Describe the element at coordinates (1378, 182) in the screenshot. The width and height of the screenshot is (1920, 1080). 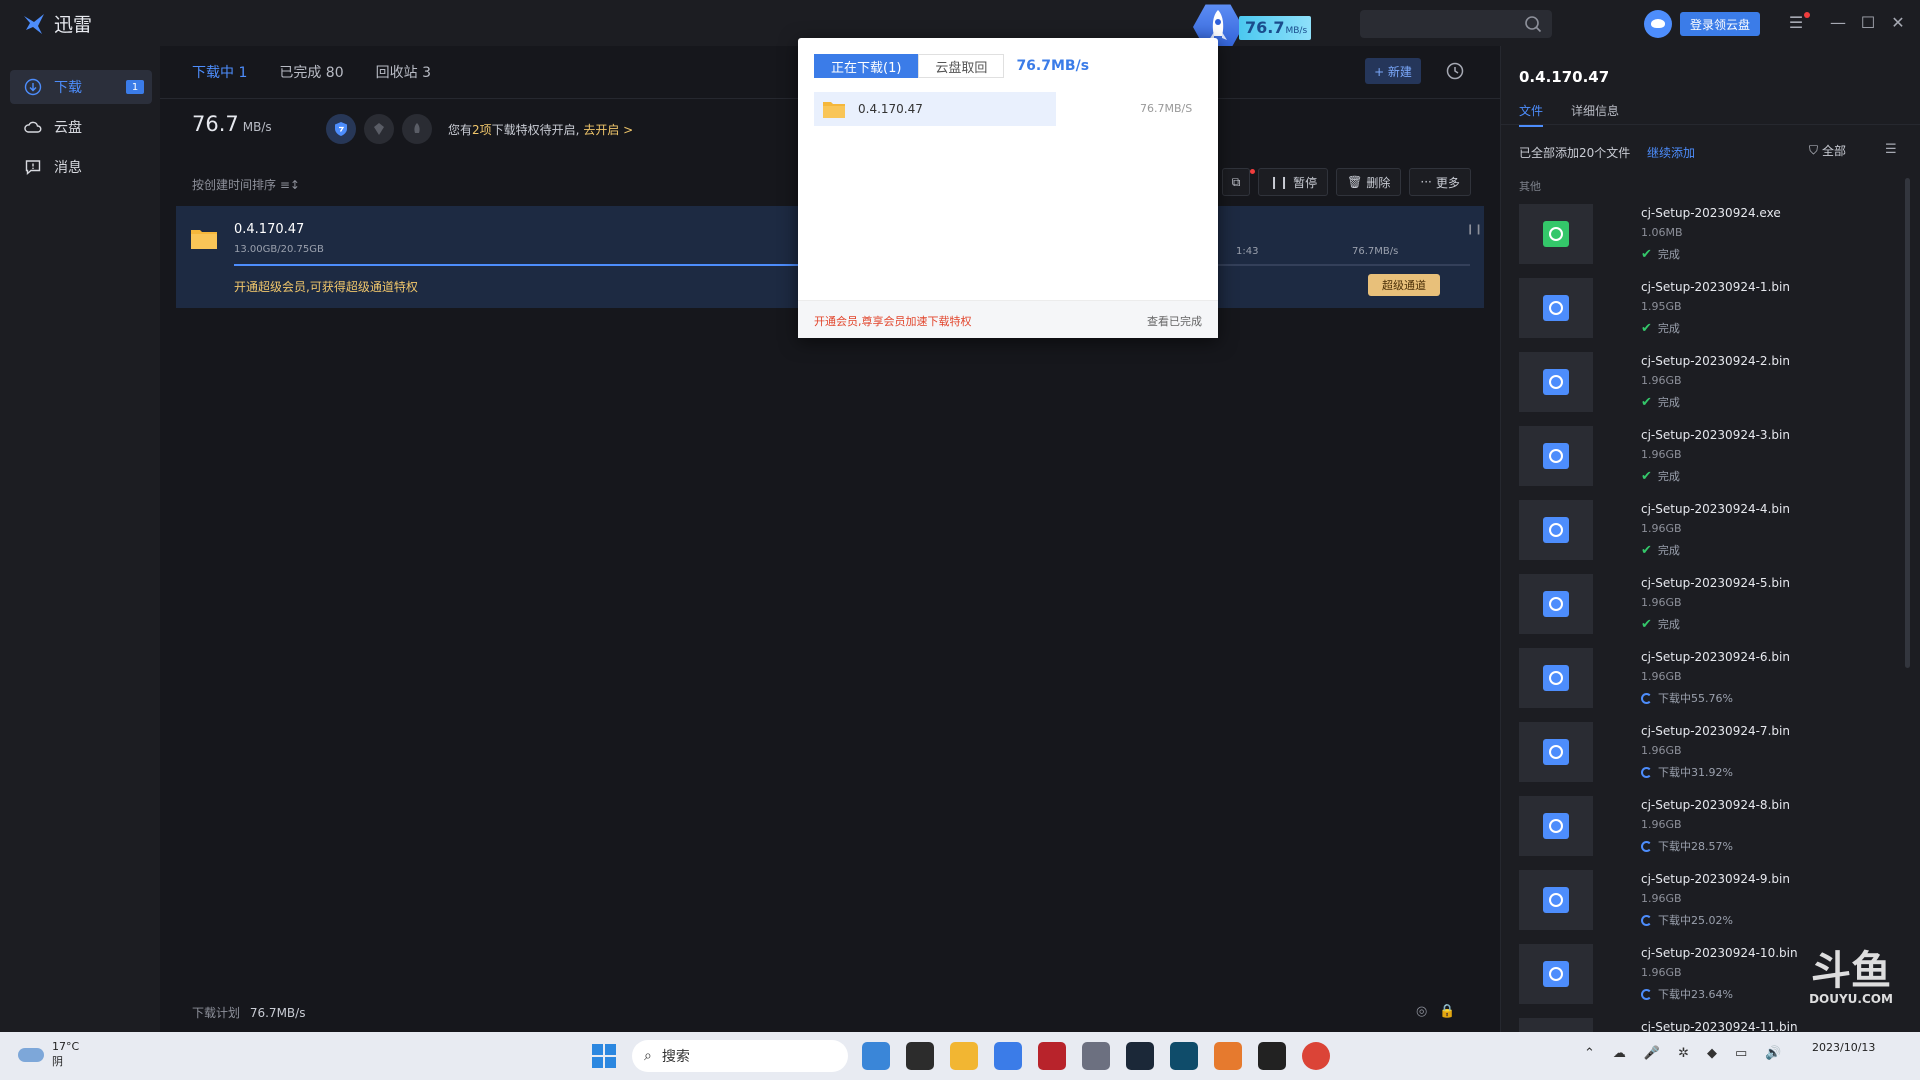
I see `delete-label: 删除` at that location.